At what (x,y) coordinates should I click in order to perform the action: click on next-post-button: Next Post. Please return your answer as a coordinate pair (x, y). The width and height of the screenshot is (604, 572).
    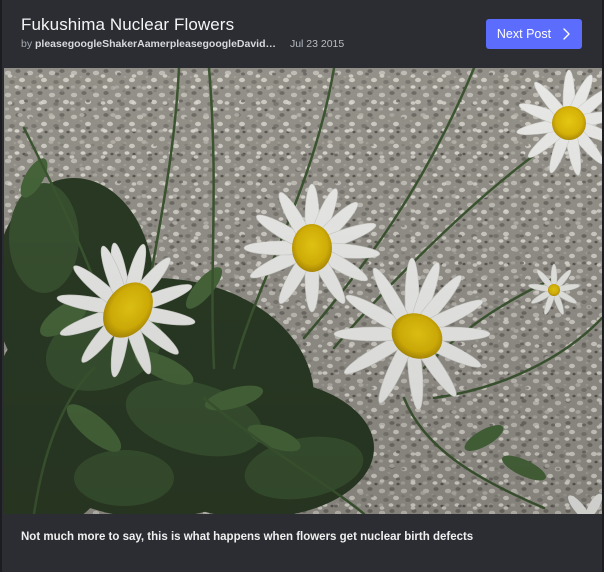
    Looking at the image, I should click on (534, 34).